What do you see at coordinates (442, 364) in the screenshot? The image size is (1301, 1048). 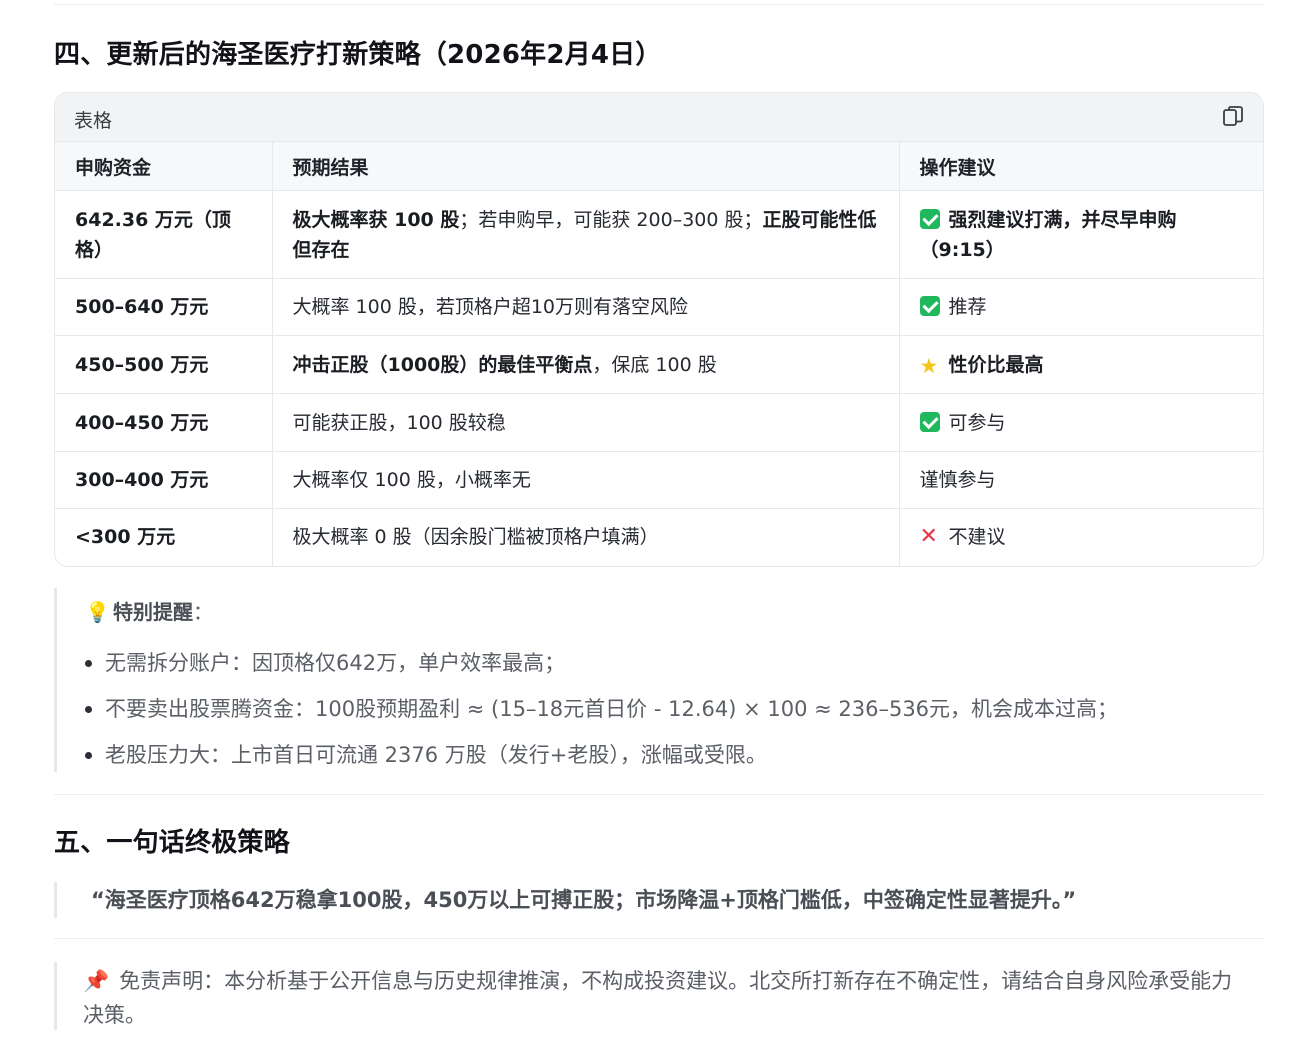 I see `result-emphasis: 冲击正股（1000股）的最佳平衡点` at bounding box center [442, 364].